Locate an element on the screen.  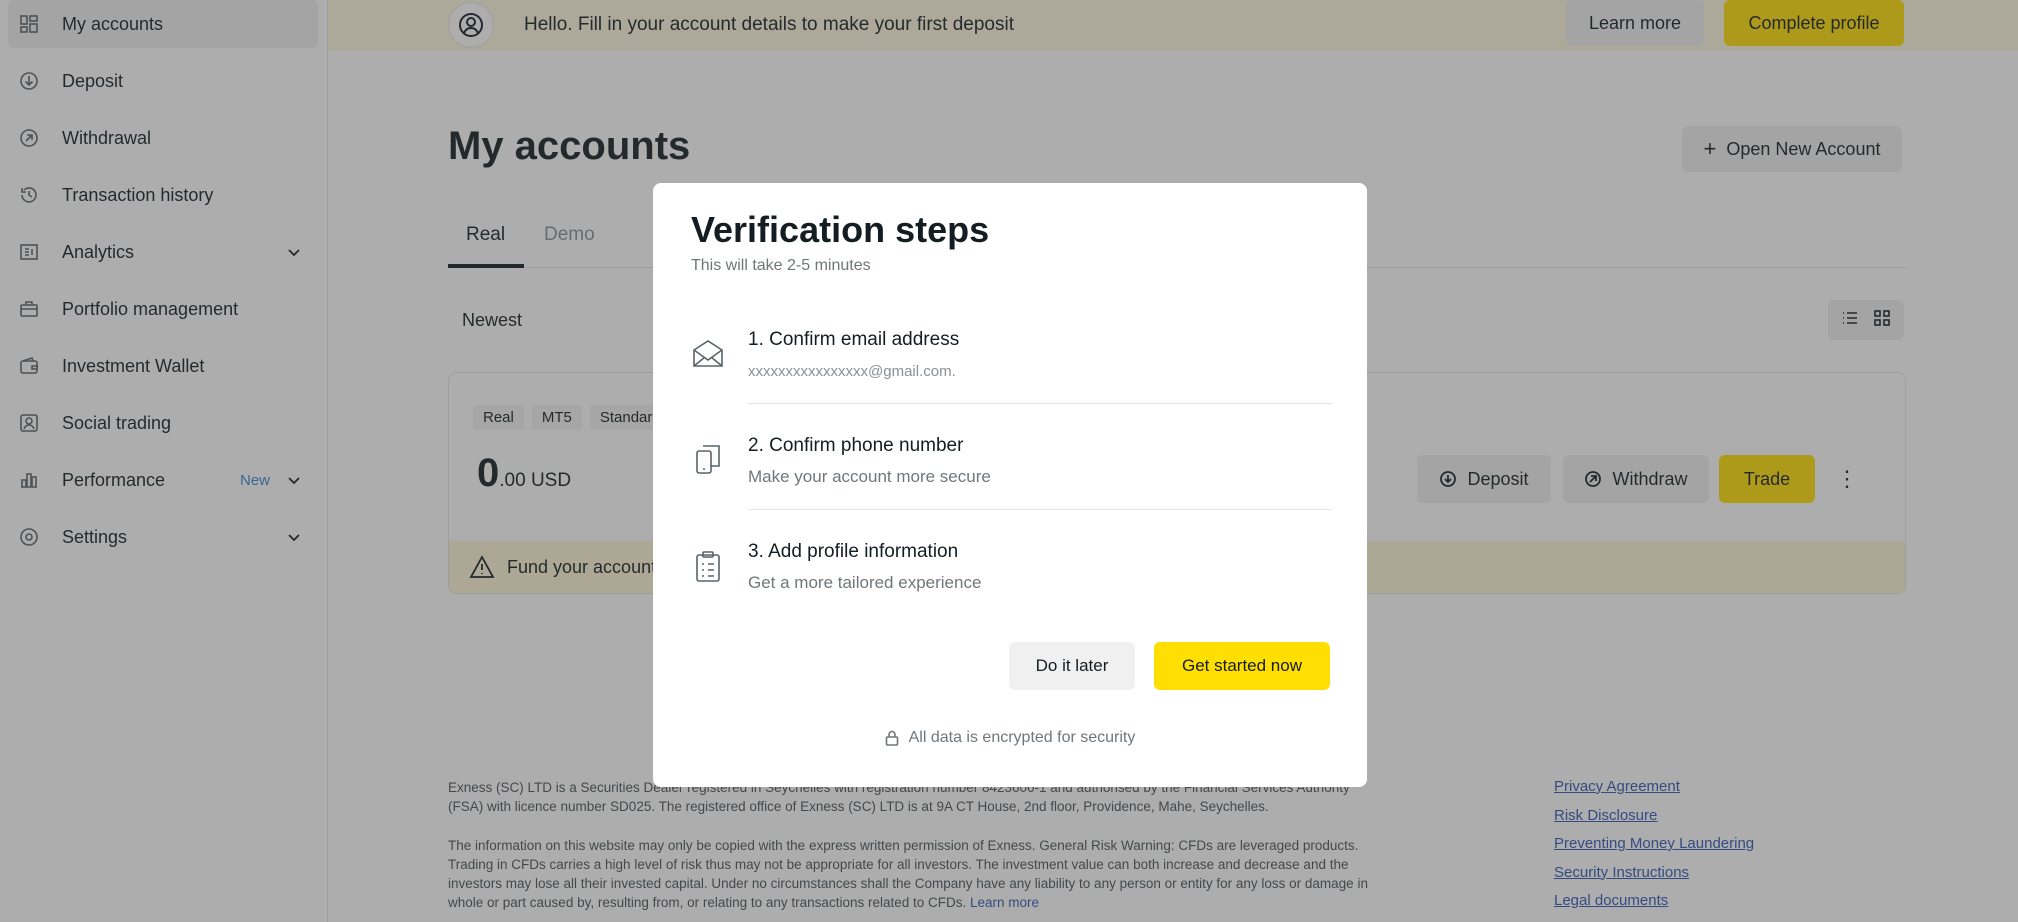
step-description: Make your account more secure is located at coordinates (869, 476).